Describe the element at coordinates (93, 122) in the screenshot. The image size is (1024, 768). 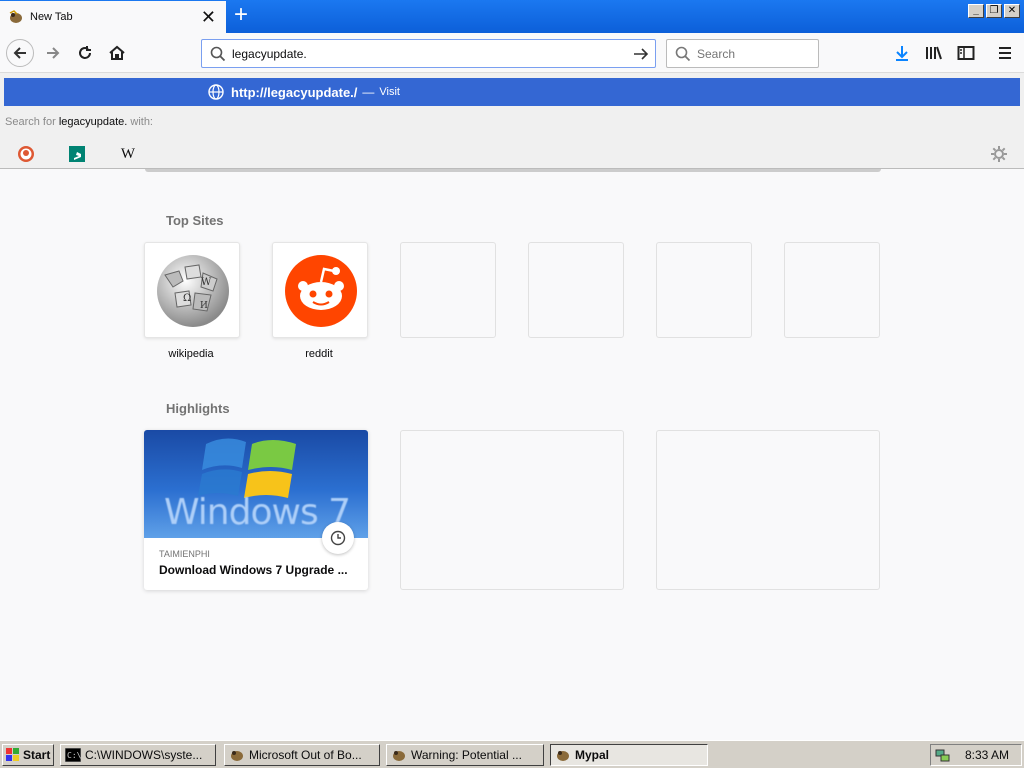
I see `search-for-query: legacyupdate.` at that location.